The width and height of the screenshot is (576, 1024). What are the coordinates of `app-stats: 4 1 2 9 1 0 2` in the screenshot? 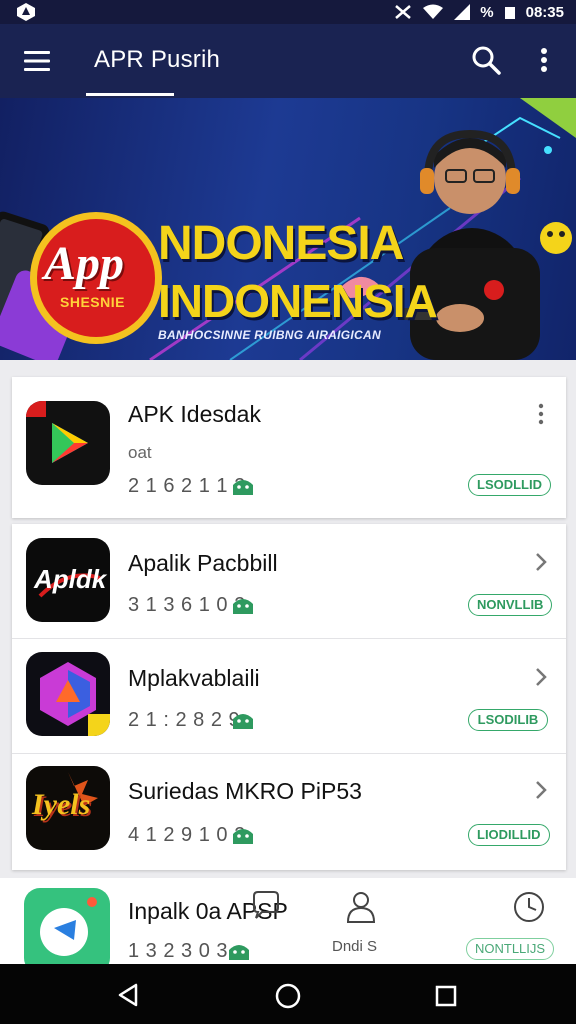 It's located at (187, 835).